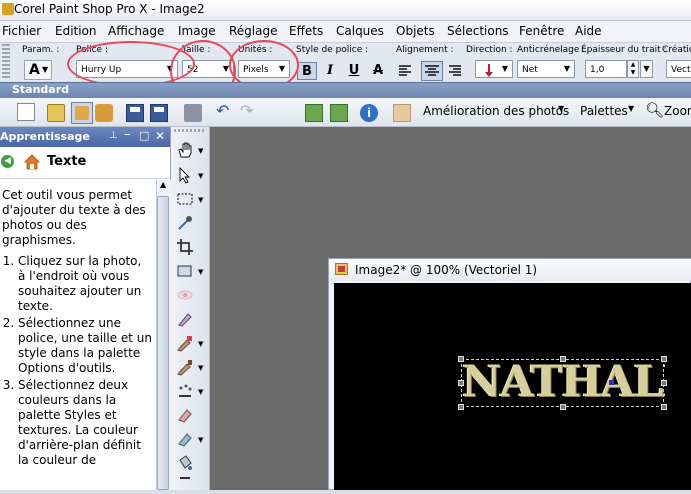 This screenshot has height=494, width=691. I want to click on print-icon, so click(193, 113).